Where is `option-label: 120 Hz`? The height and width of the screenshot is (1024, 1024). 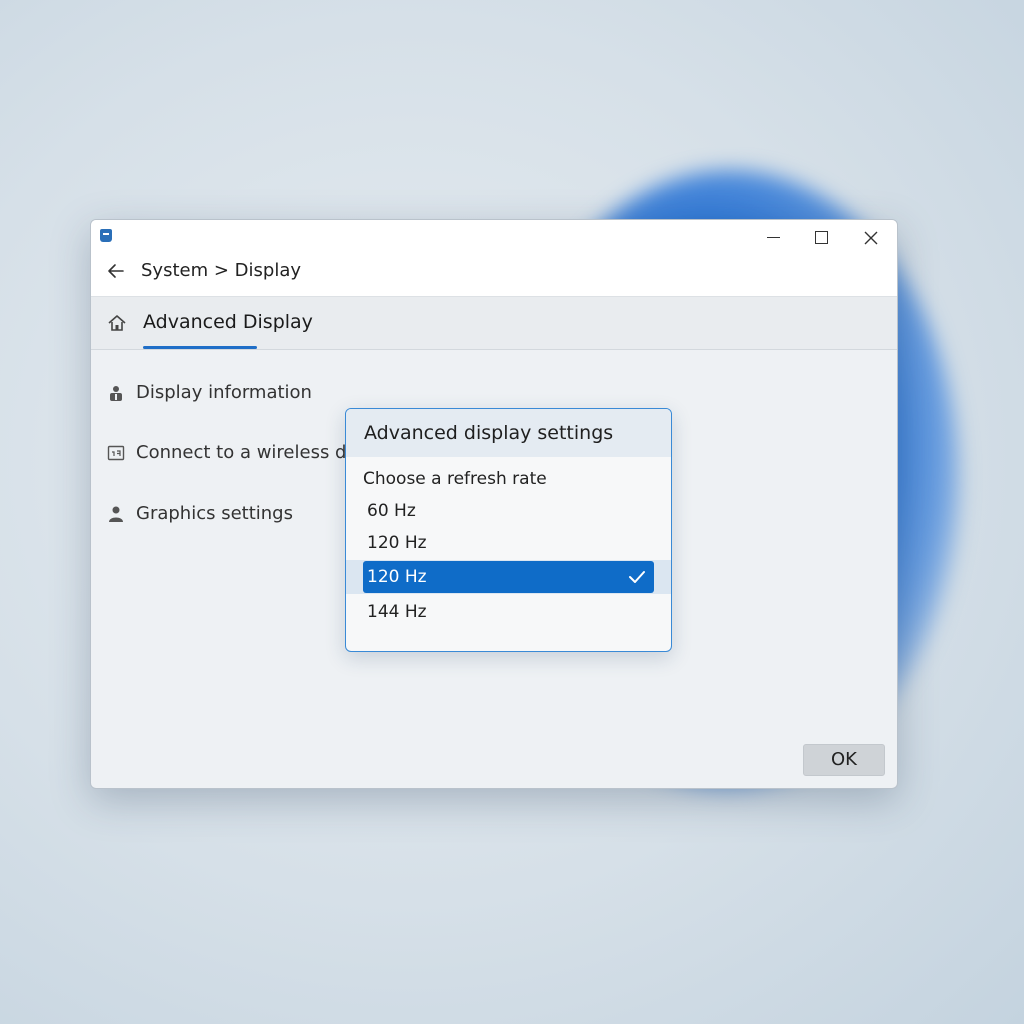
option-label: 120 Hz is located at coordinates (397, 577).